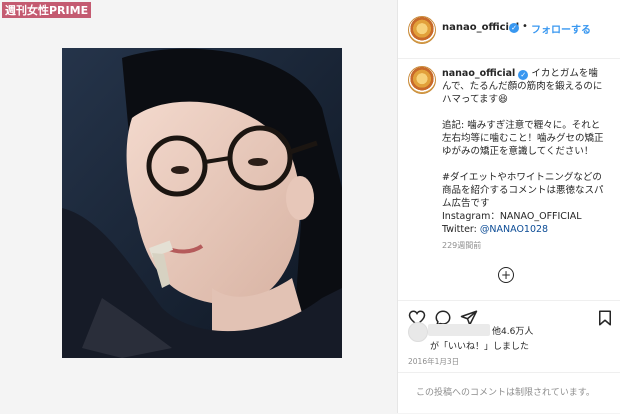  I want to click on caption-twitter-label: Twitter:, so click(461, 229).